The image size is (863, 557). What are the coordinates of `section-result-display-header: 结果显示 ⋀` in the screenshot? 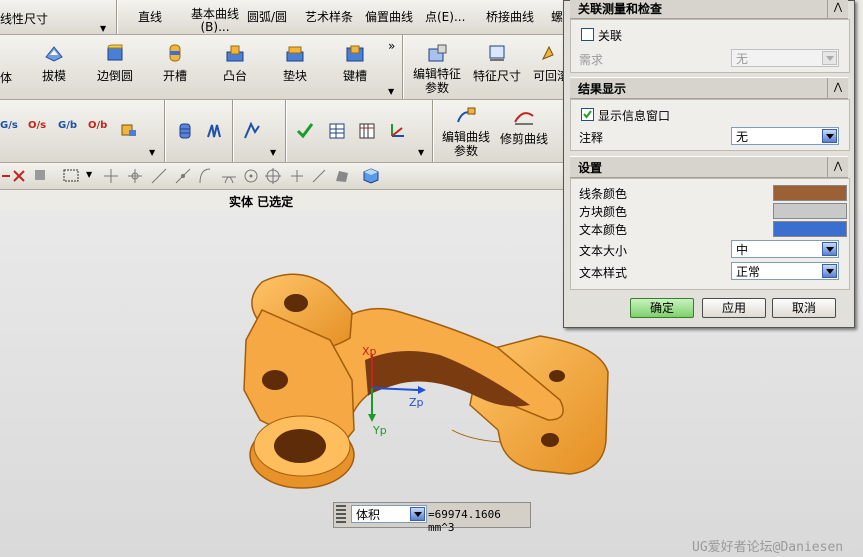 It's located at (709, 88).